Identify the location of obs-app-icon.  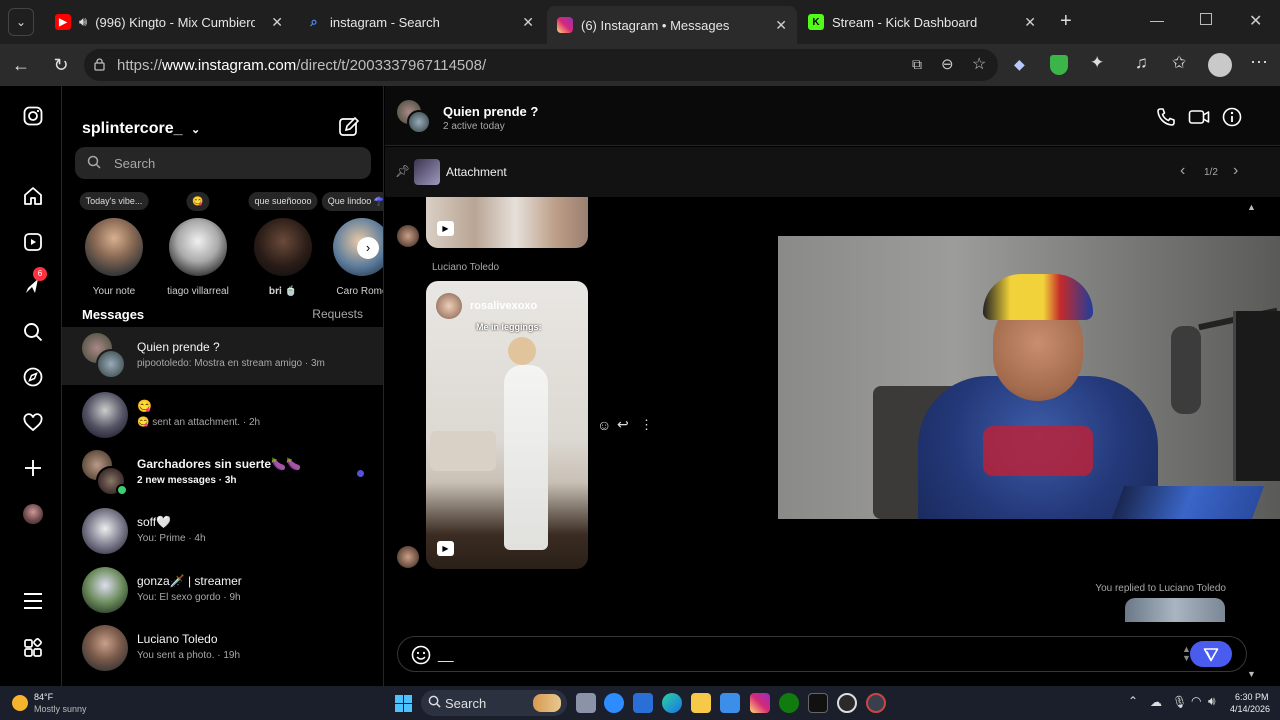
(847, 703).